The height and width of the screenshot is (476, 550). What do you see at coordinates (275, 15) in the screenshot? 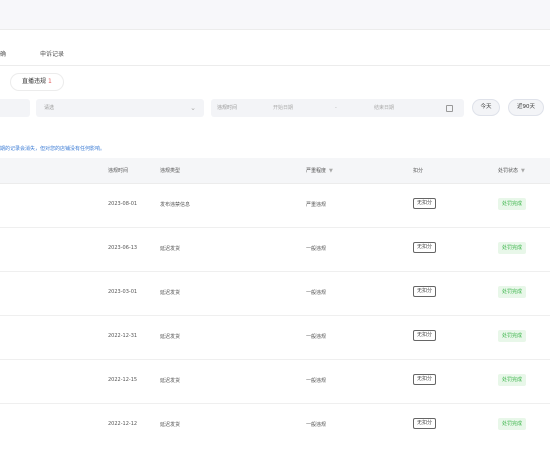
I see `top-bar` at bounding box center [275, 15].